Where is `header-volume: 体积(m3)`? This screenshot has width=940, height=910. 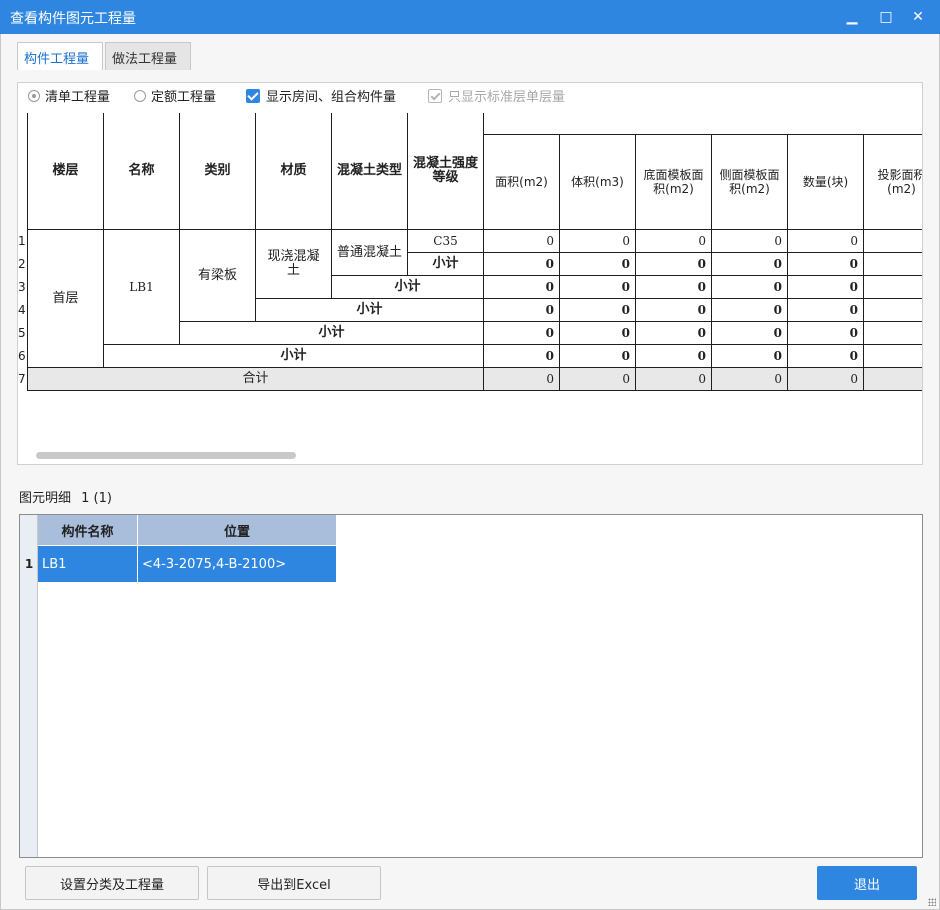
header-volume: 体积(m3) is located at coordinates (598, 182).